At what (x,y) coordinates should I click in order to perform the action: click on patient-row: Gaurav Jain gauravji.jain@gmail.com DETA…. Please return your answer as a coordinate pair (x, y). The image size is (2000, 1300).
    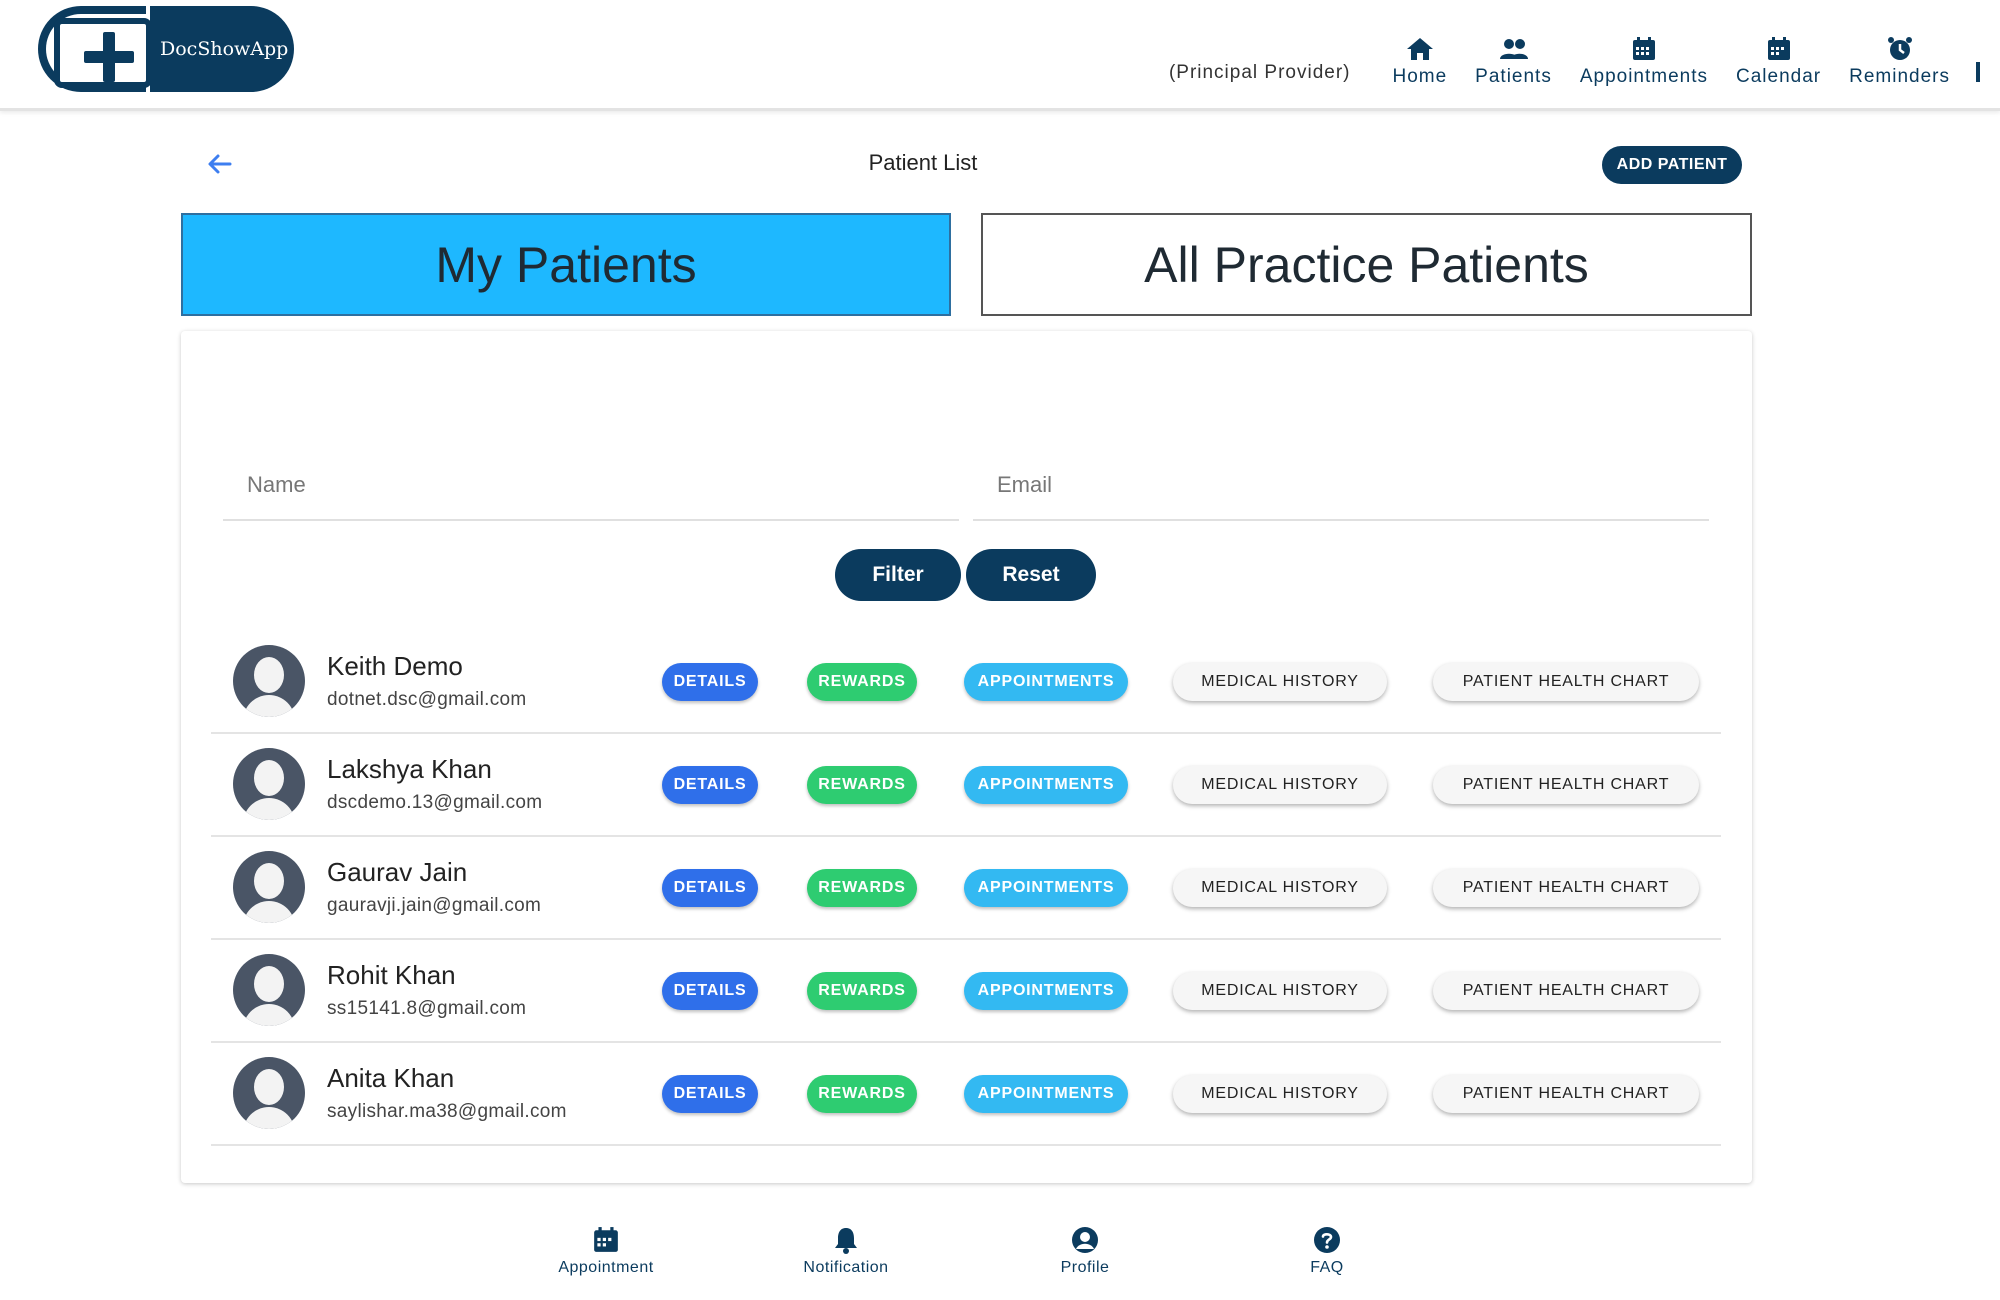
    Looking at the image, I should click on (966, 888).